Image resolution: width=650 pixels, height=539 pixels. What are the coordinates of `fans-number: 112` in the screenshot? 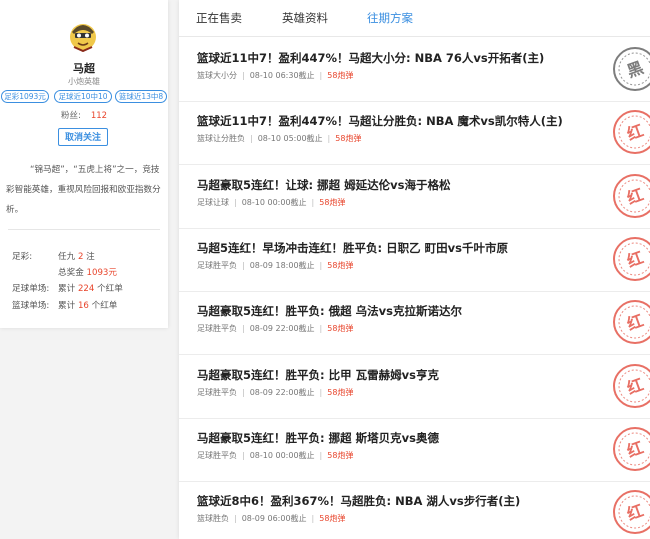 It's located at (99, 116).